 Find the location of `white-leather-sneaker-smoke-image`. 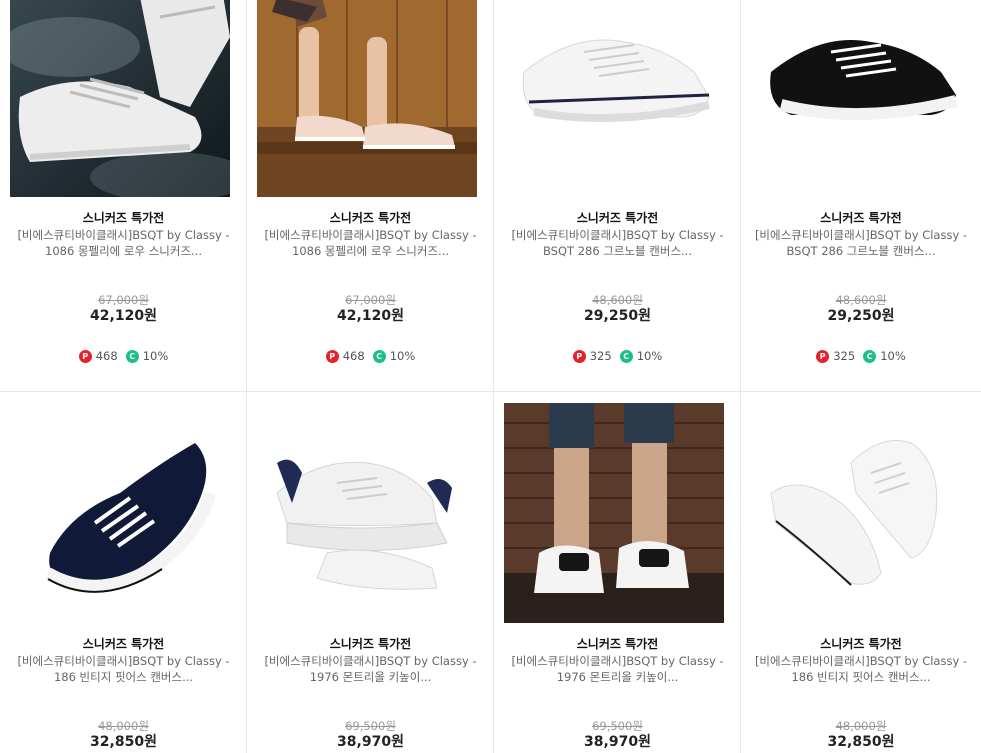

white-leather-sneaker-smoke-image is located at coordinates (120, 98).